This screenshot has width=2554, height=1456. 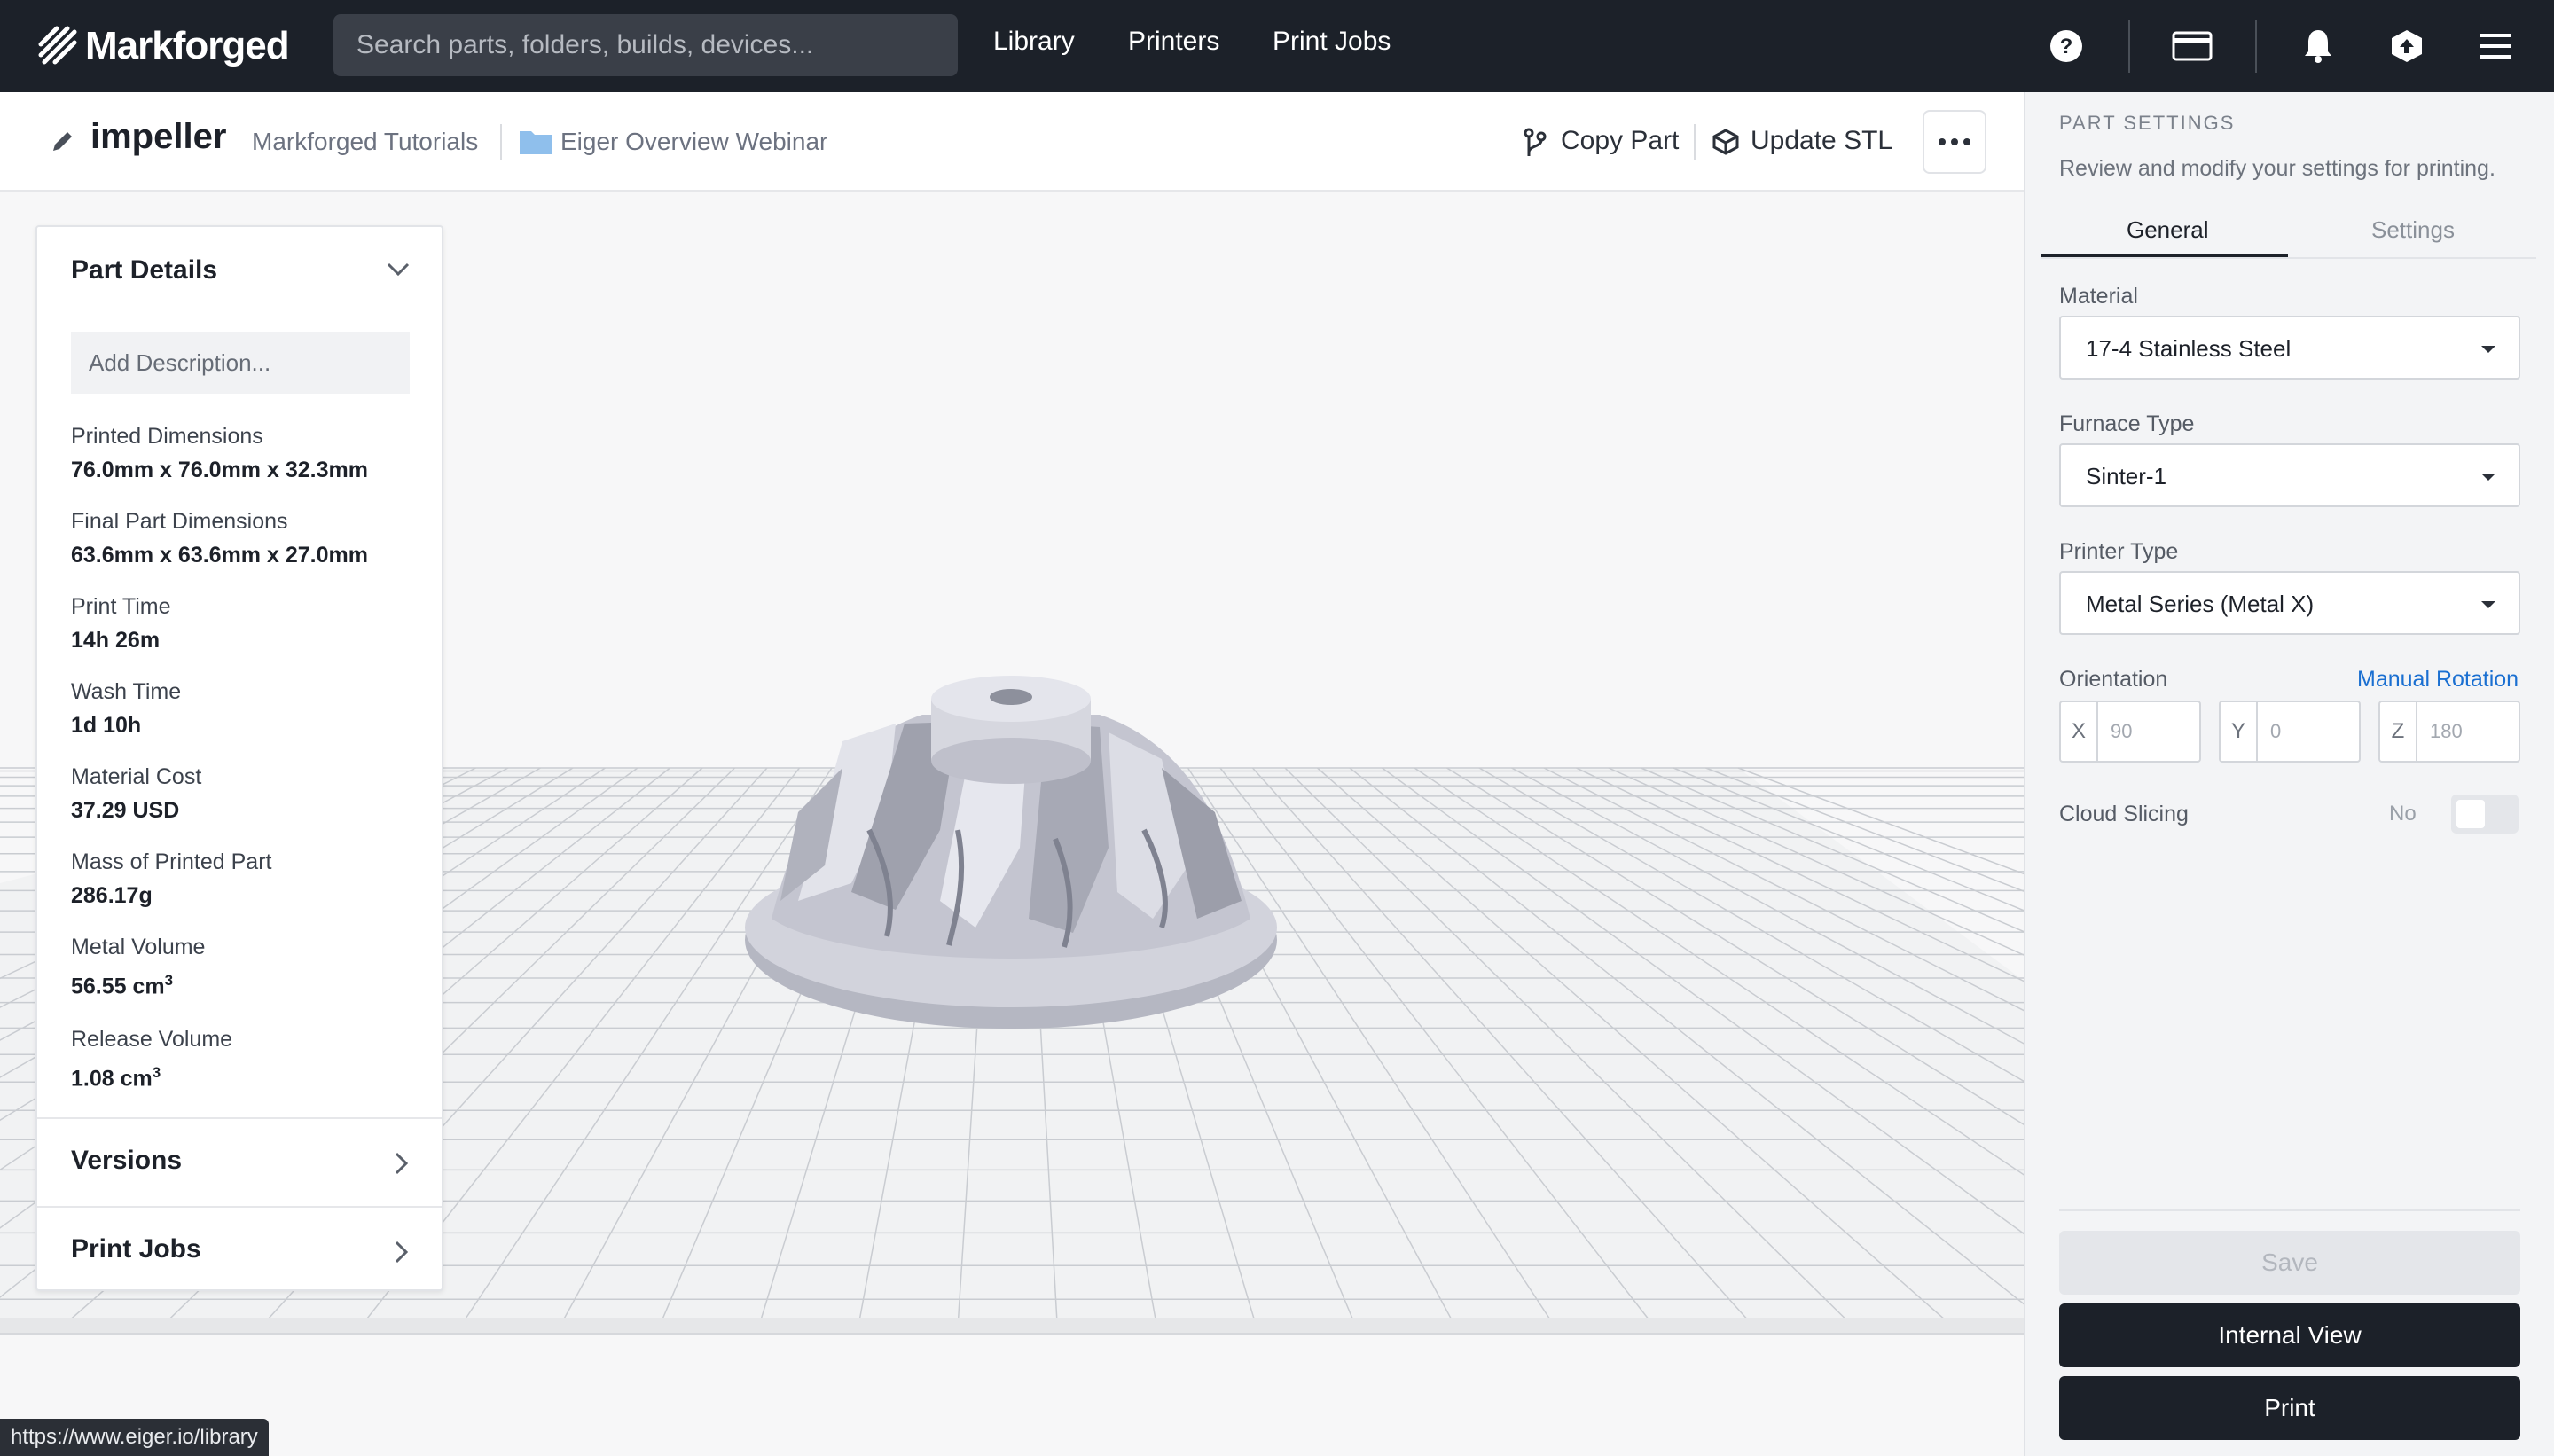 I want to click on logo-text: Markforged, so click(x=187, y=45).